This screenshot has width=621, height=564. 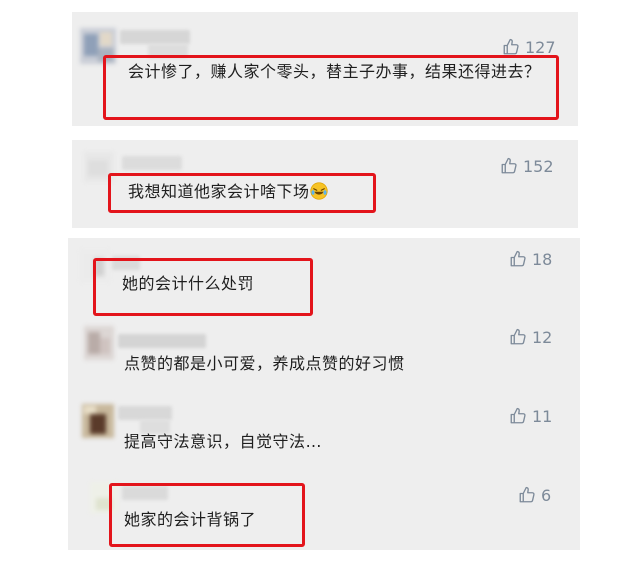 I want to click on like-count: 6, so click(x=546, y=495).